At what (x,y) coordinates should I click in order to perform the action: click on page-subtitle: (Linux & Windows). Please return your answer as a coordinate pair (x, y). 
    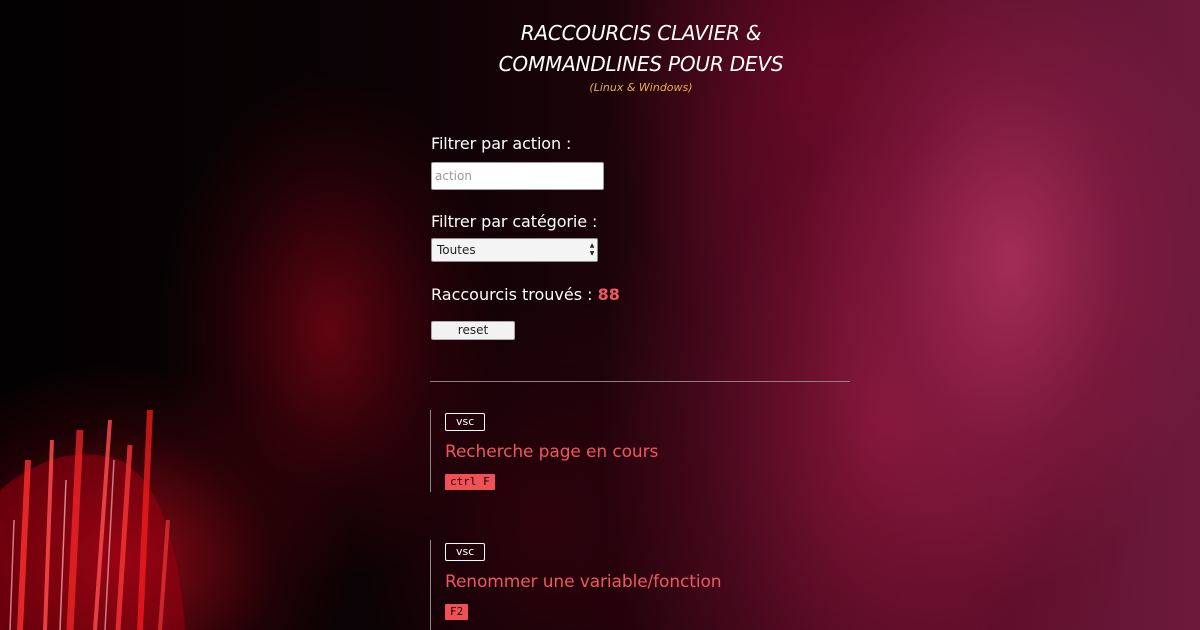
    Looking at the image, I should click on (641, 87).